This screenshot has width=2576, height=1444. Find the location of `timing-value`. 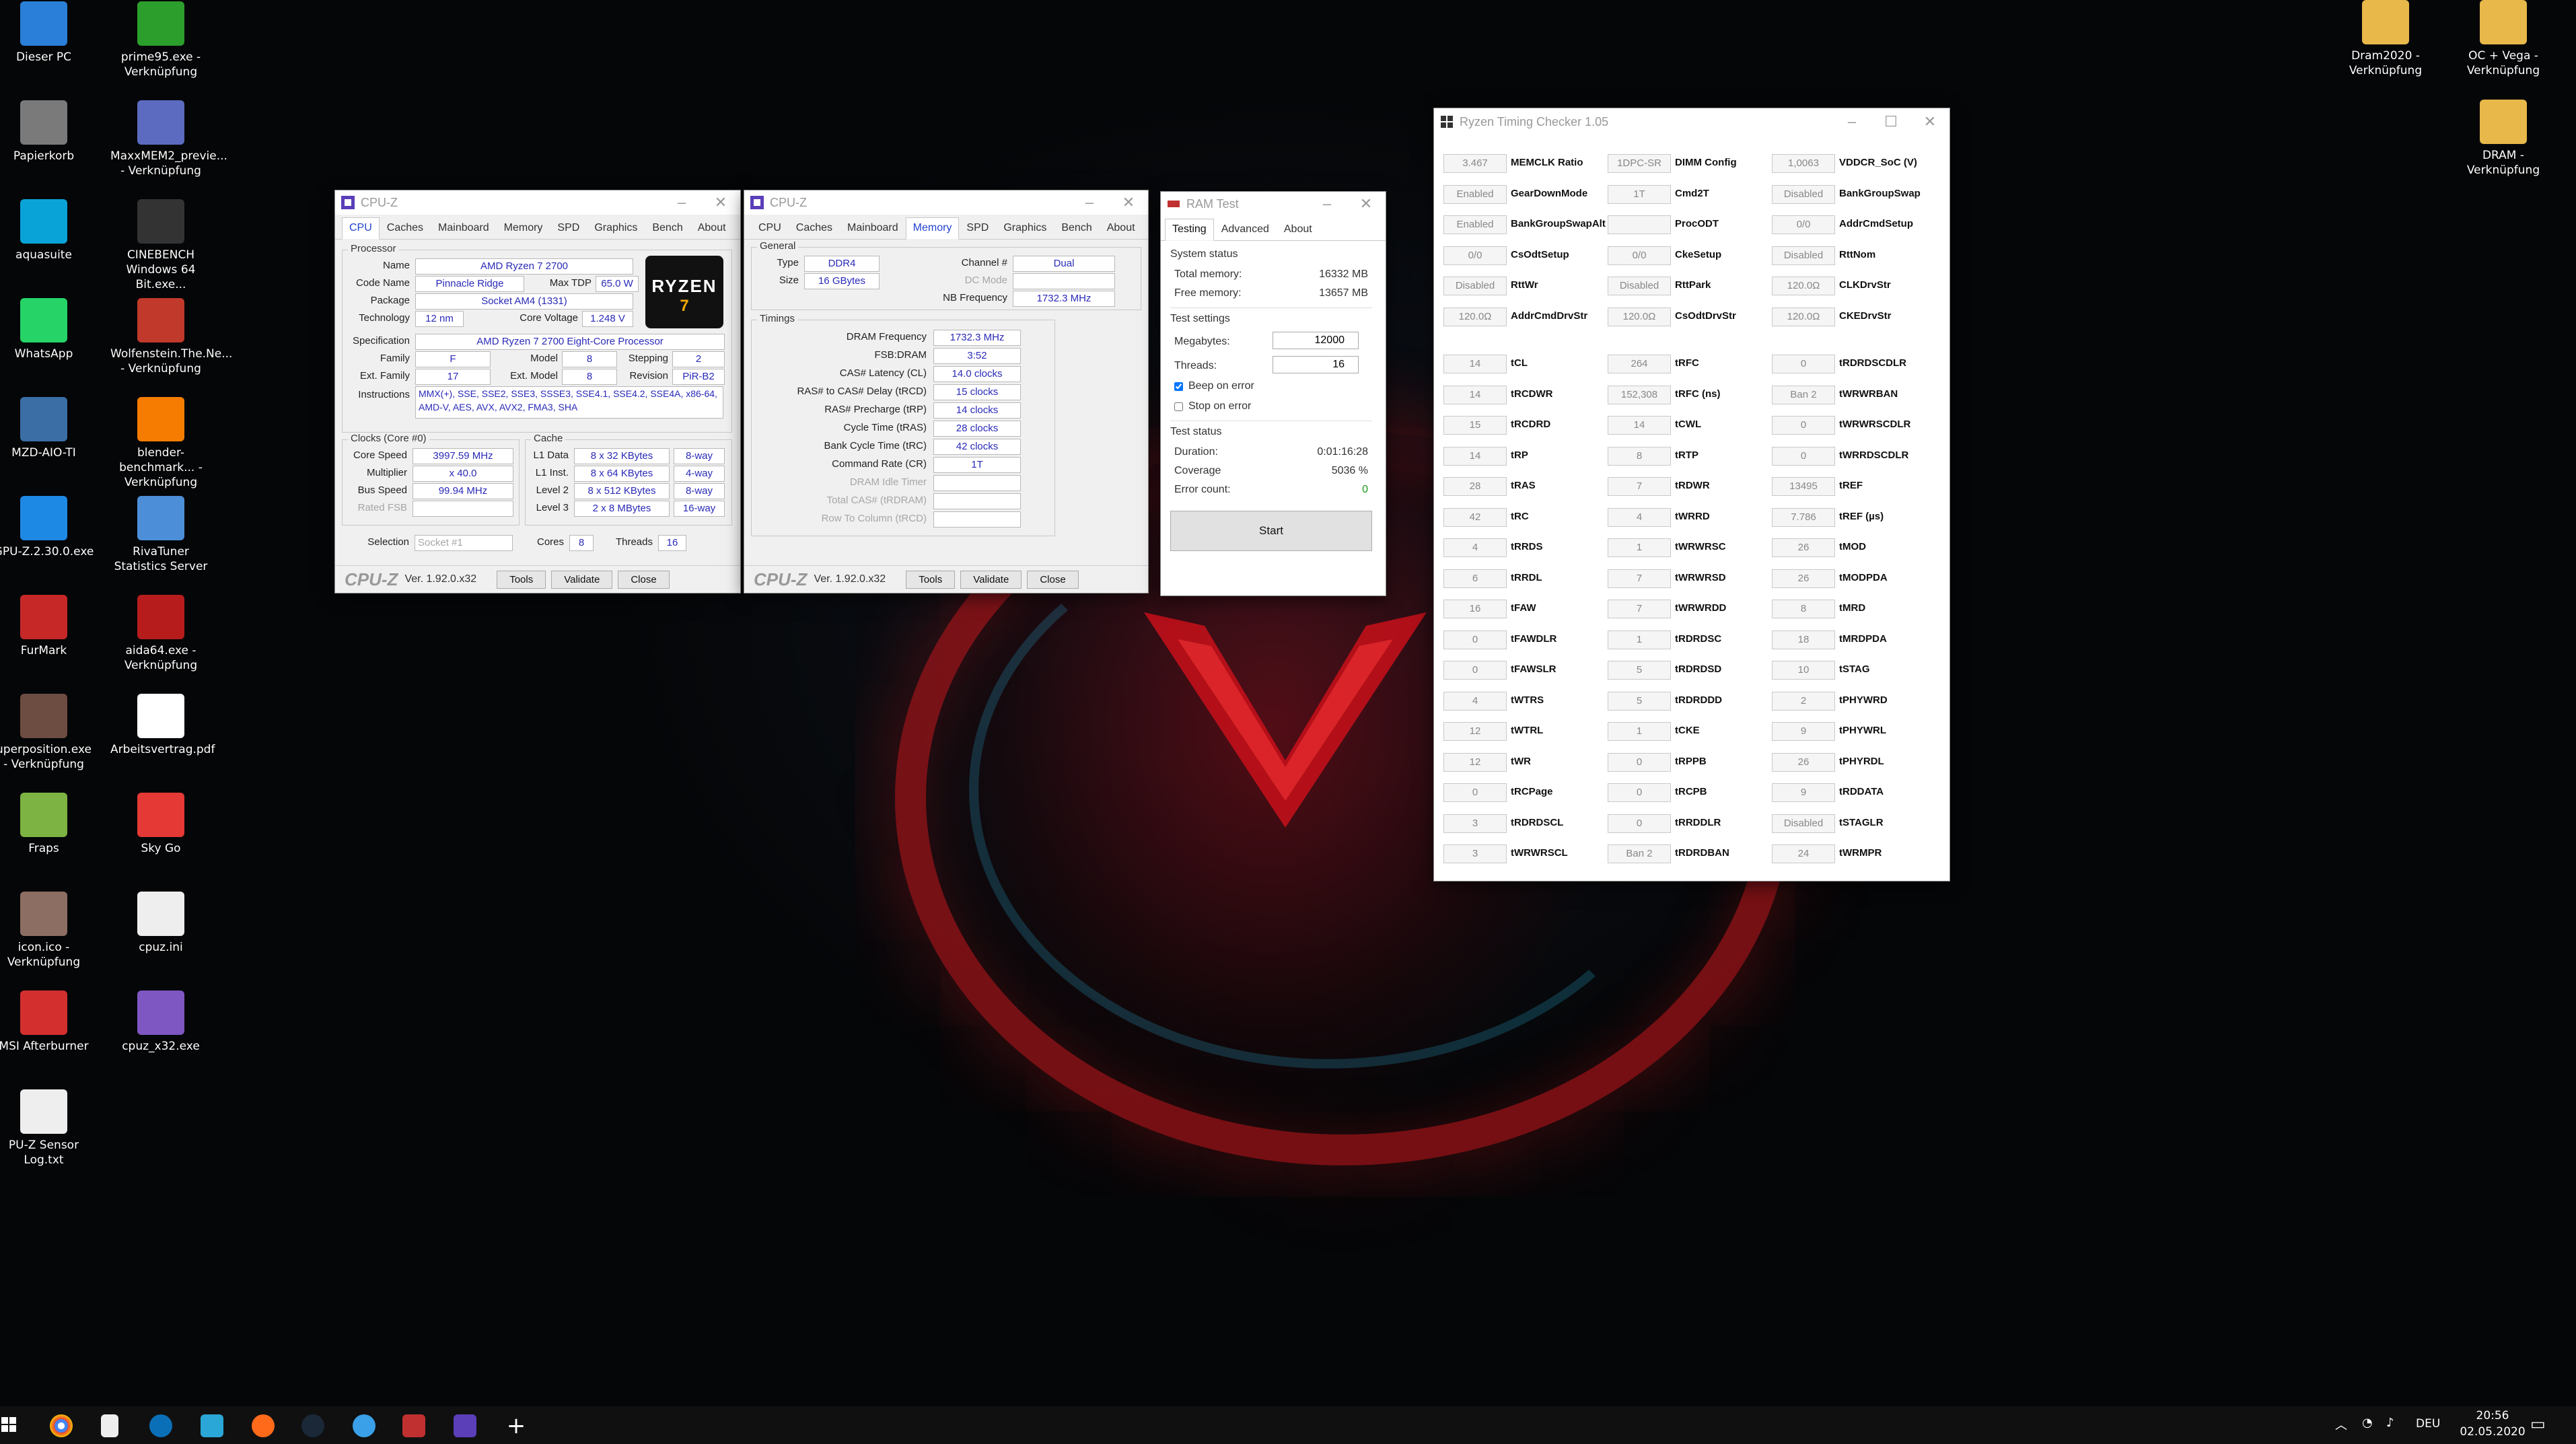

timing-value is located at coordinates (977, 519).